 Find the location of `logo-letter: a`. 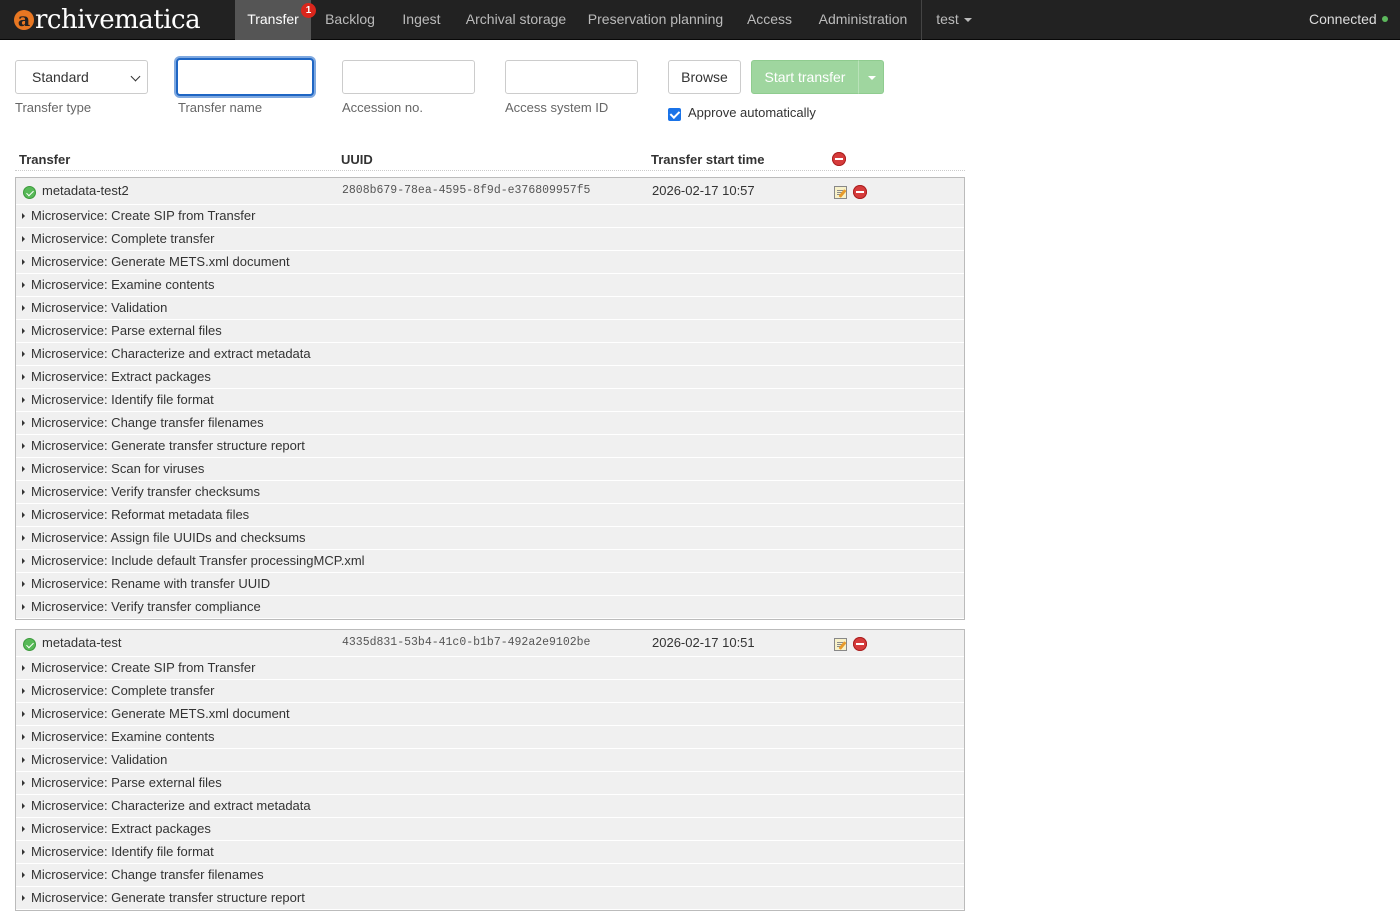

logo-letter: a is located at coordinates (24, 20).